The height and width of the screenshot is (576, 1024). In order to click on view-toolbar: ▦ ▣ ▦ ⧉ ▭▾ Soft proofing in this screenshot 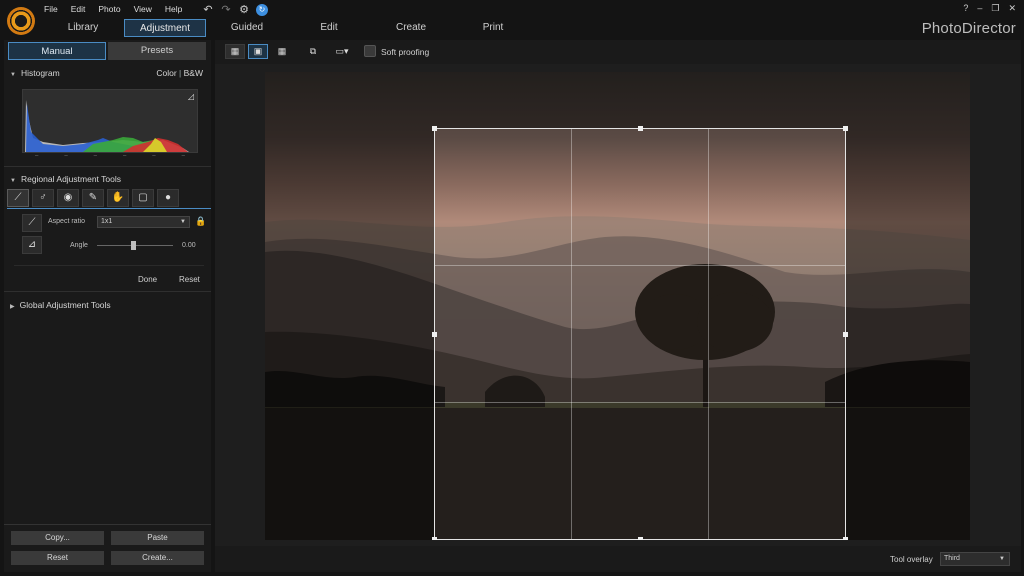, I will do `click(618, 52)`.